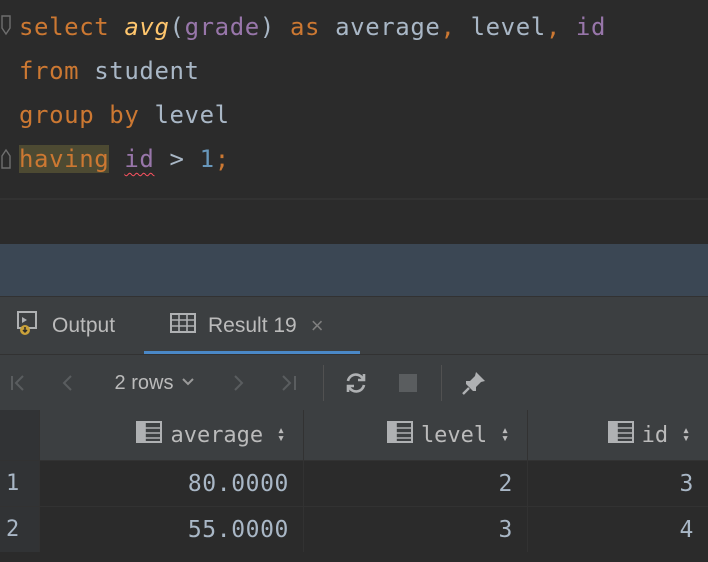 The height and width of the screenshot is (562, 708). What do you see at coordinates (317, 326) in the screenshot?
I see `close-tab-icon: ×` at bounding box center [317, 326].